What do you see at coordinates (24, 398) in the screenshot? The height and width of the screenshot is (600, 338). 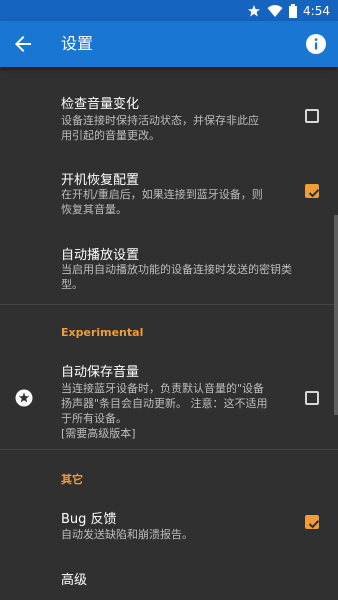 I see `star-badge-icon` at bounding box center [24, 398].